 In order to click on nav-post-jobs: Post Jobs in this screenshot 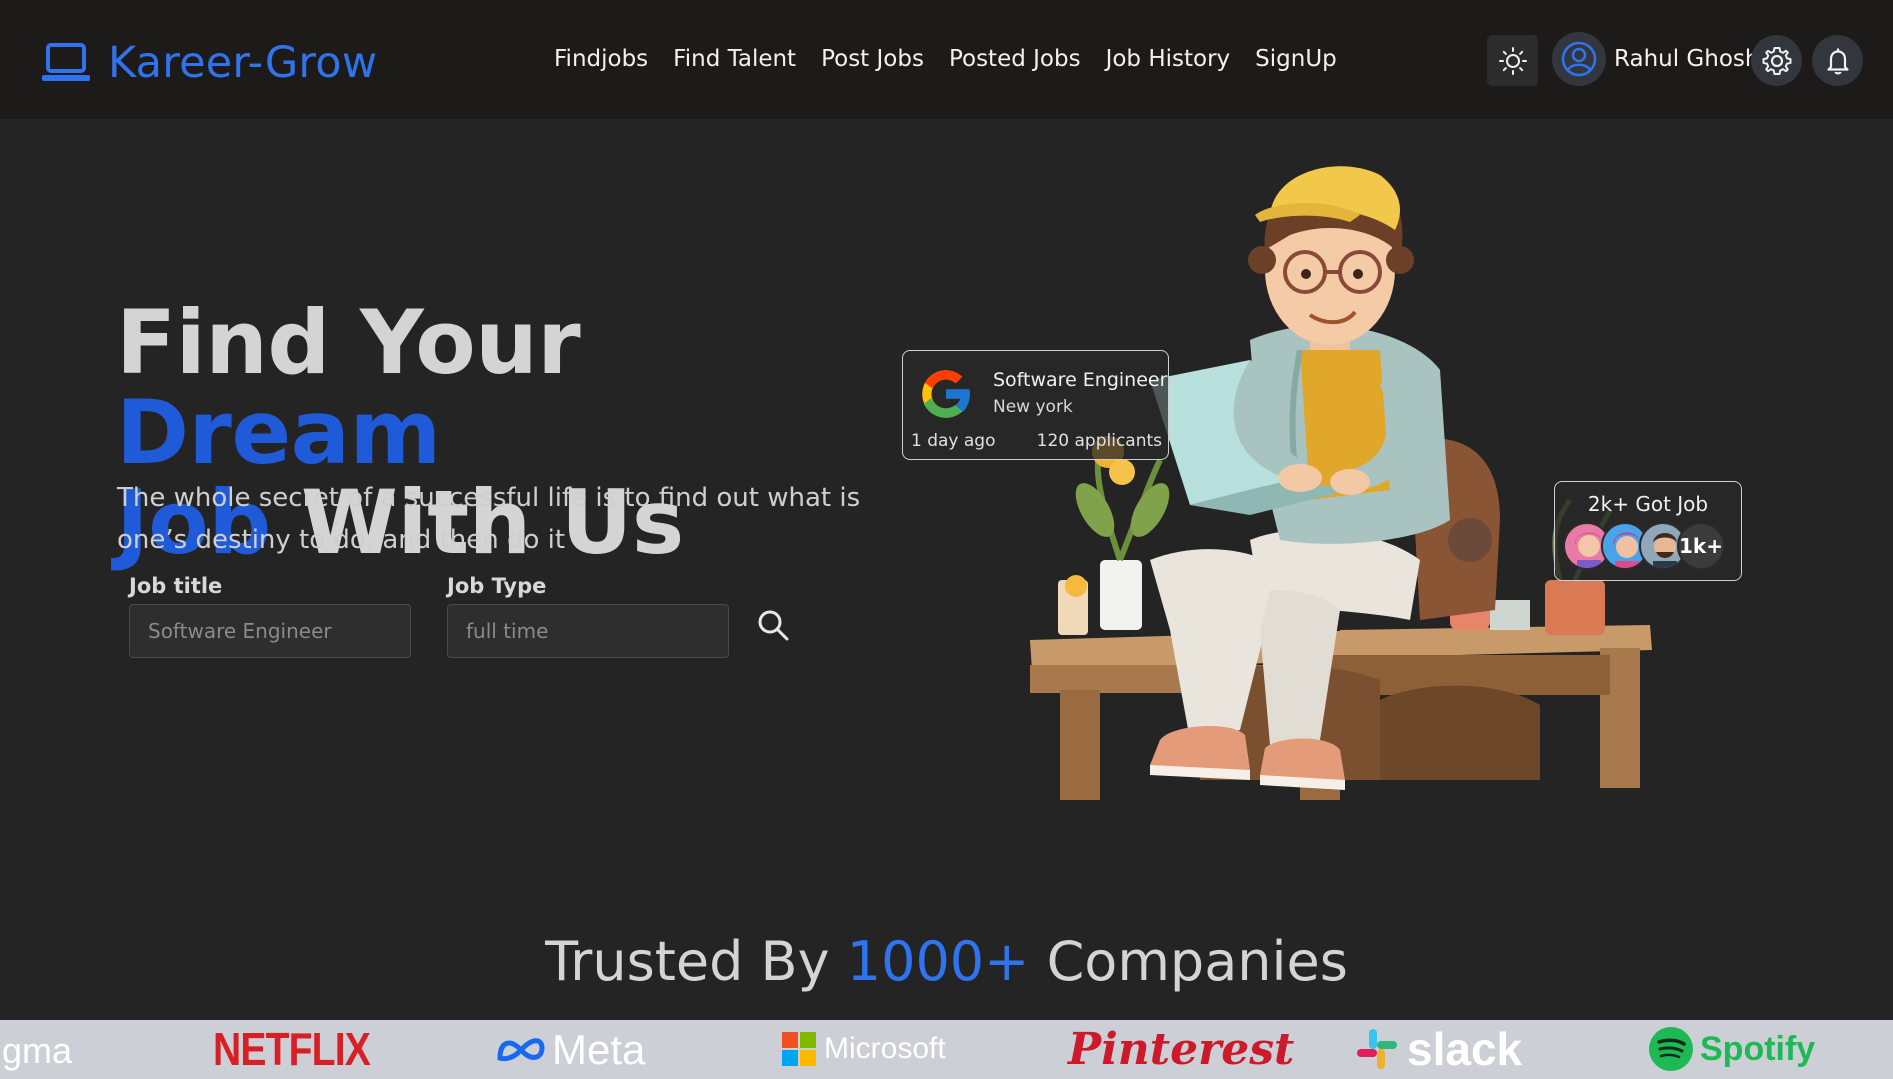, I will do `click(872, 59)`.